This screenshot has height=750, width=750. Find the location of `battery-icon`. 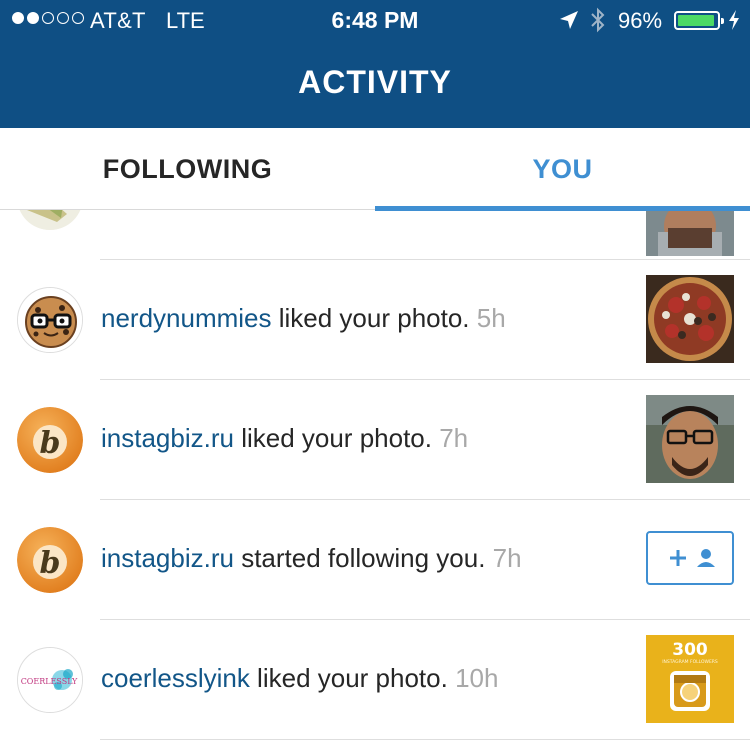

battery-icon is located at coordinates (699, 20).